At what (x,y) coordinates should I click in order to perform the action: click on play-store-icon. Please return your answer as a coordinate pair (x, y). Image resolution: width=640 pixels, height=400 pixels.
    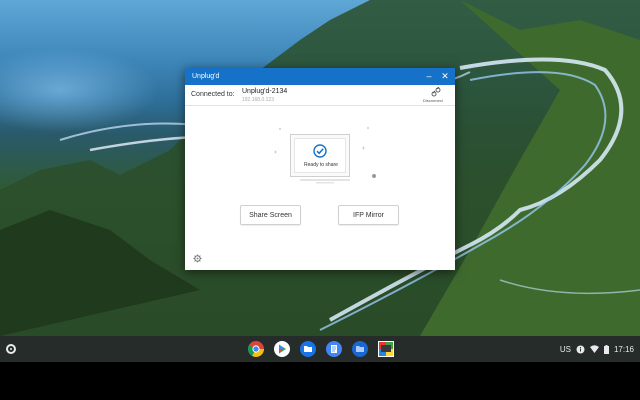
    Looking at the image, I should click on (282, 349).